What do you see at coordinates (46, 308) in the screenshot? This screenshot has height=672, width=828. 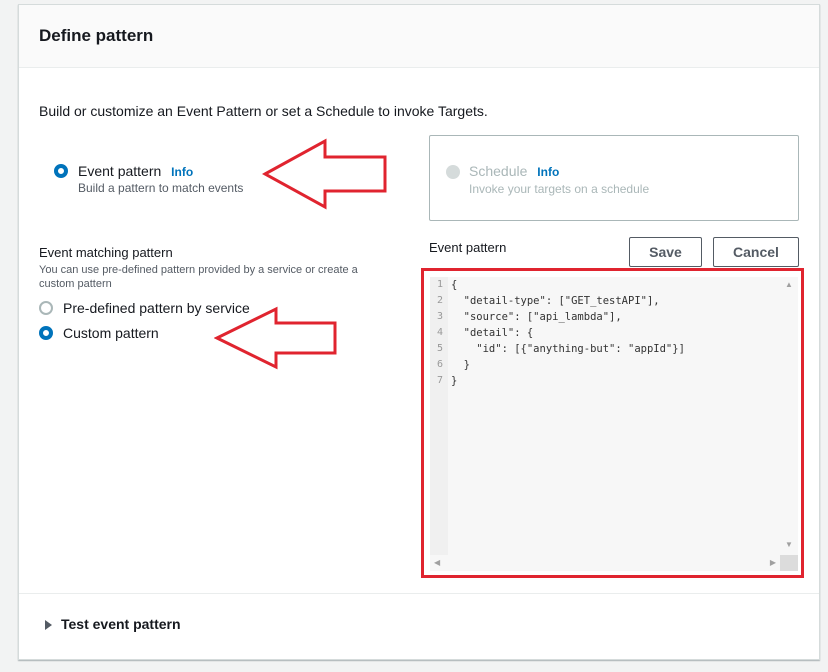 I see `predefined-pattern-radio` at bounding box center [46, 308].